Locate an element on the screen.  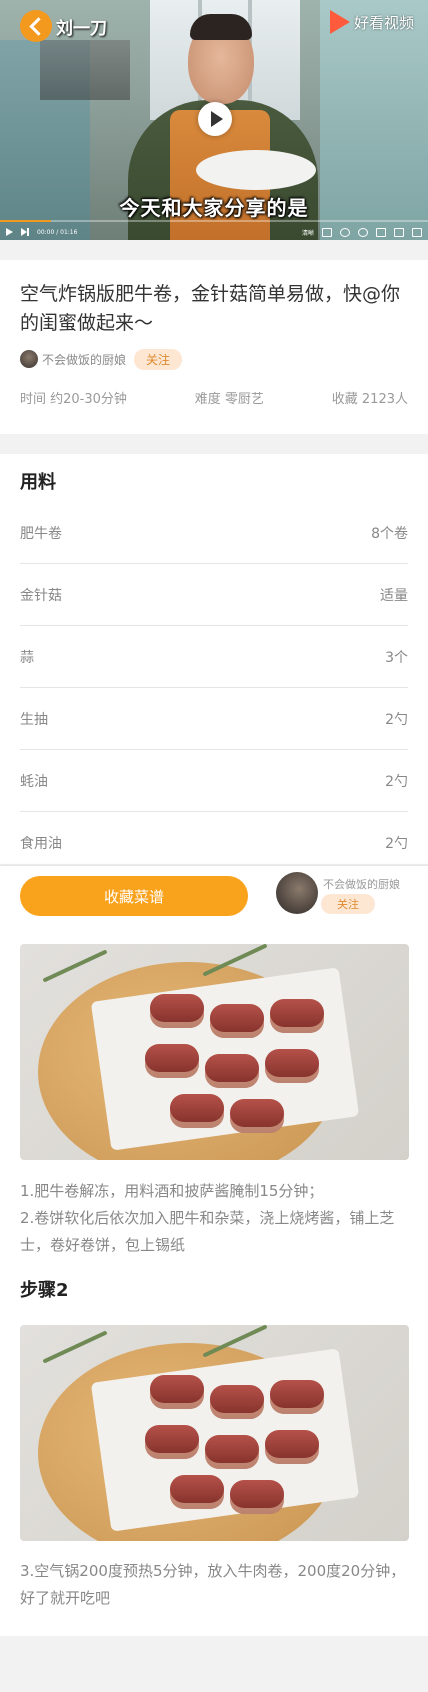
ingredient-name: 蚝油 is located at coordinates (34, 781).